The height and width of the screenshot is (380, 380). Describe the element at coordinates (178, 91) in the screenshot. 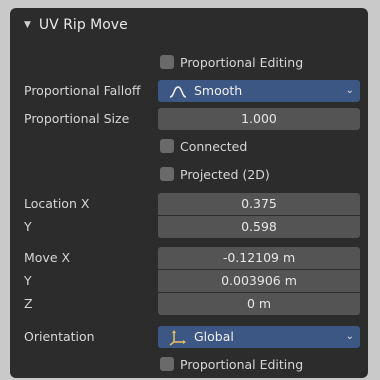

I see `smooth-falloff-icon` at that location.